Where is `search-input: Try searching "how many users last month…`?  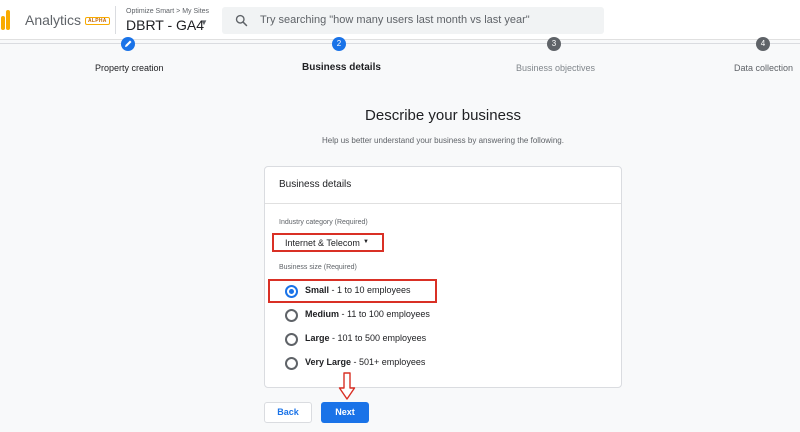
search-input: Try searching "how many users last month… is located at coordinates (395, 20).